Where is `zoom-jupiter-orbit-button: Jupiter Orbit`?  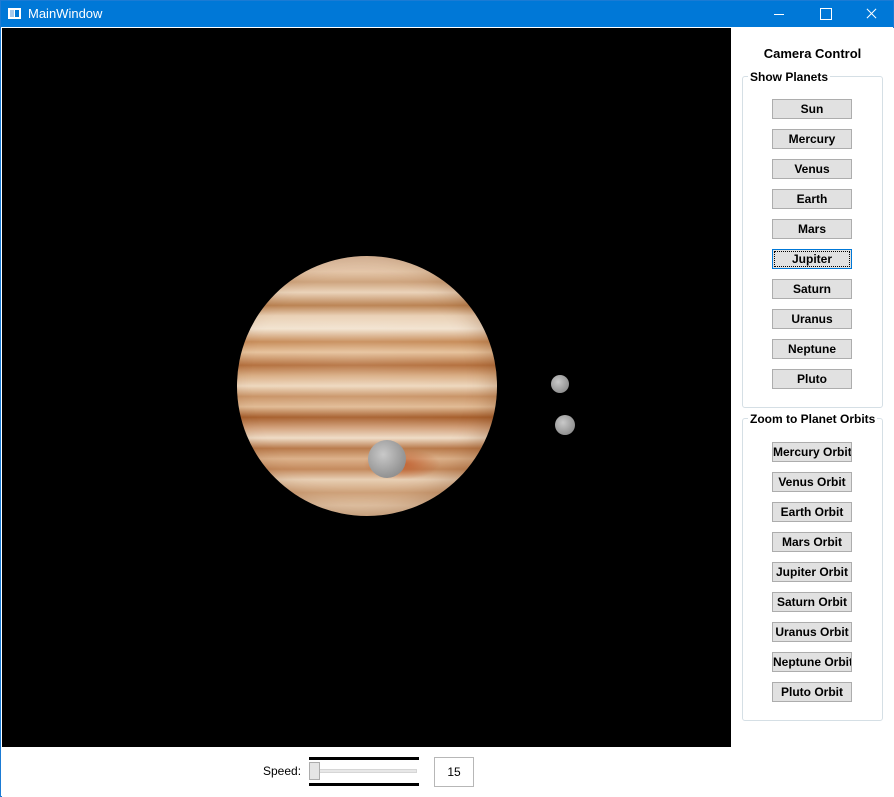 zoom-jupiter-orbit-button: Jupiter Orbit is located at coordinates (812, 572).